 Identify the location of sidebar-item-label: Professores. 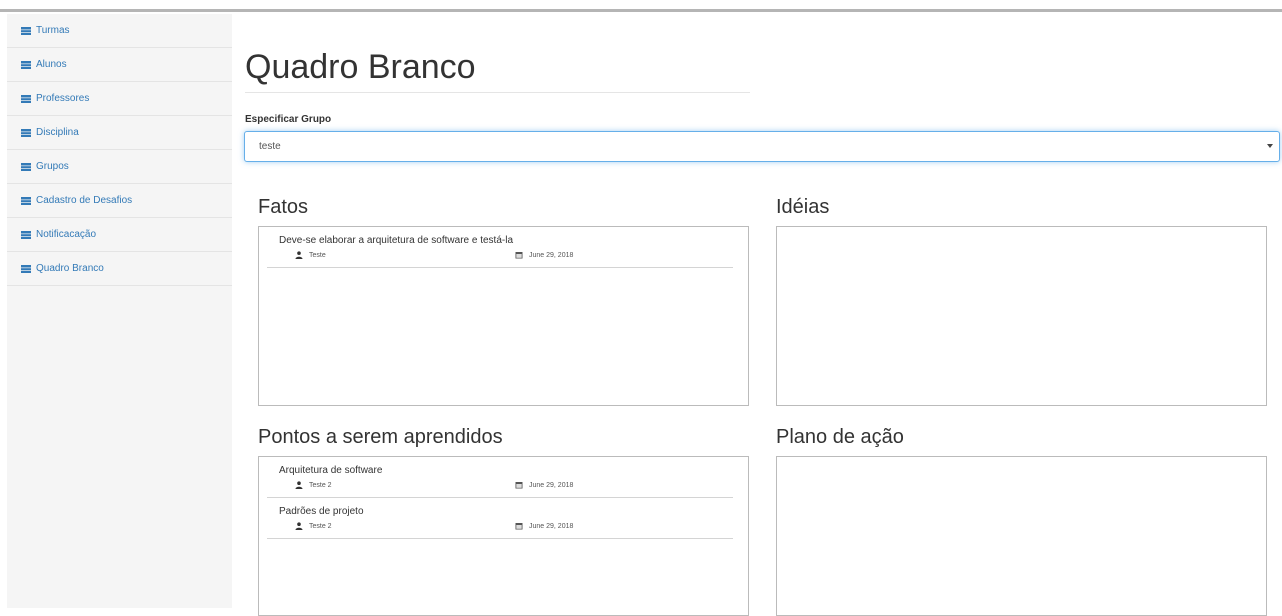
(63, 98).